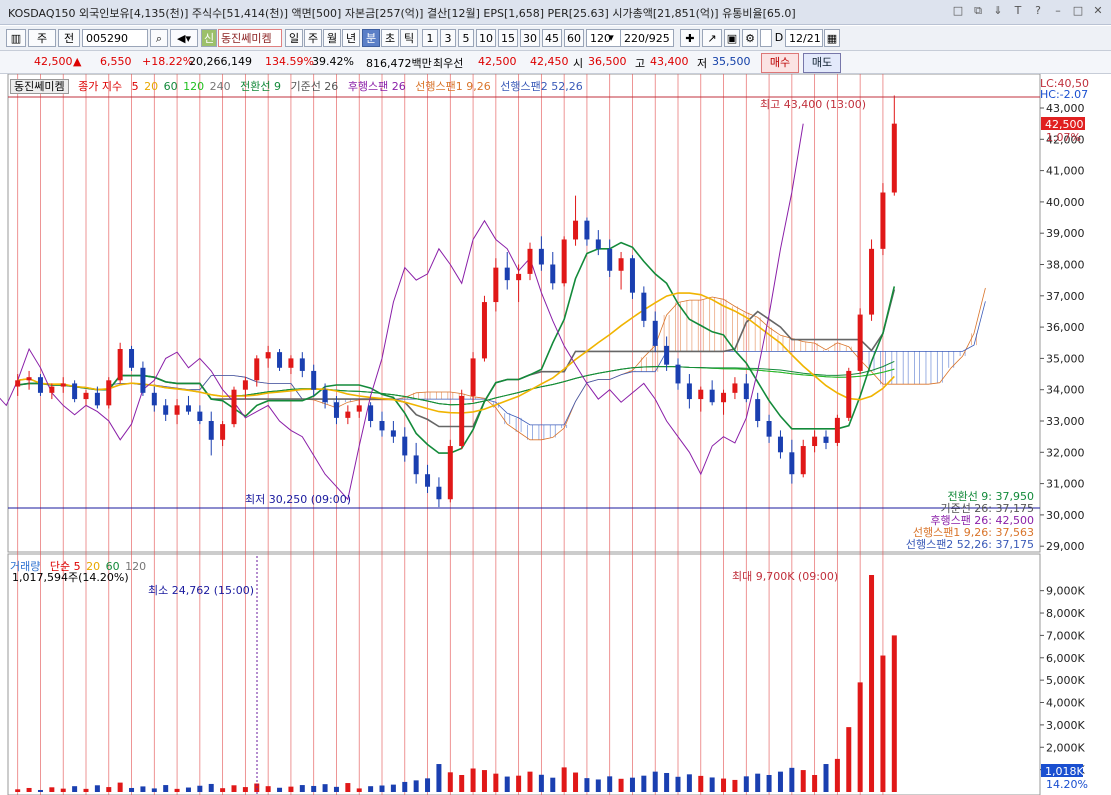 The width and height of the screenshot is (1111, 795). Describe the element at coordinates (1038, 11) in the screenshot. I see `help-icon: ?` at that location.